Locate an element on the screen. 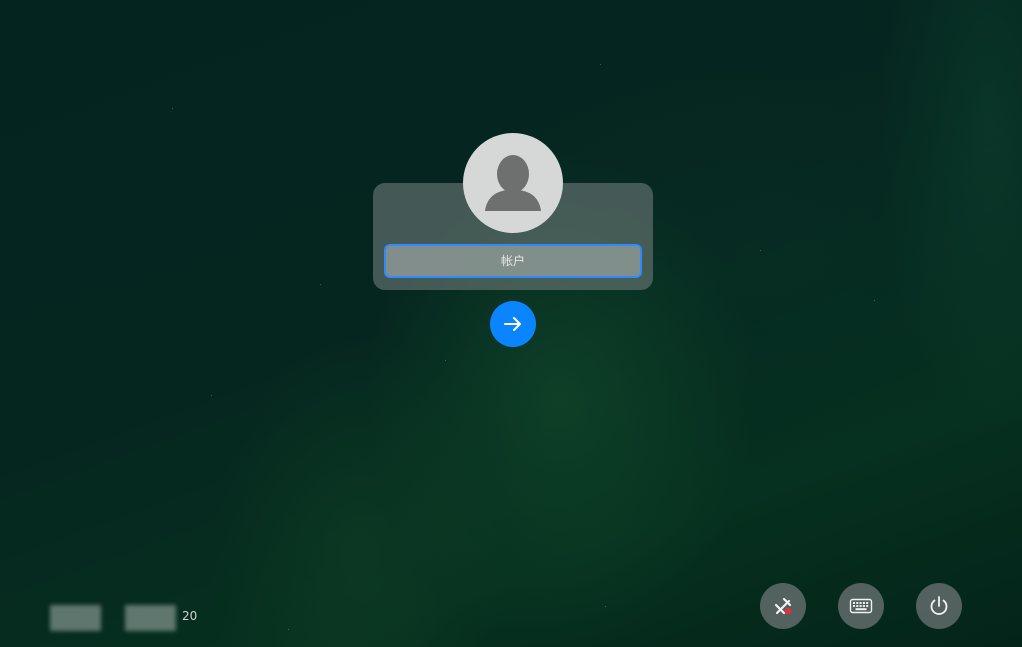 The height and width of the screenshot is (647, 1022). keyboard-icon is located at coordinates (861, 606).